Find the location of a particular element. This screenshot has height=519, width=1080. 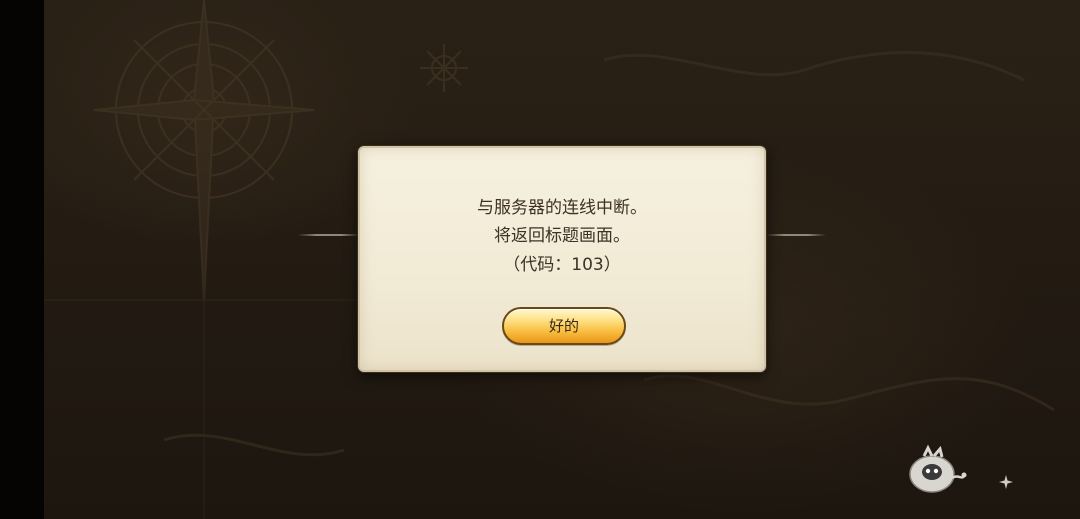

divider-line-left is located at coordinates (329, 235).